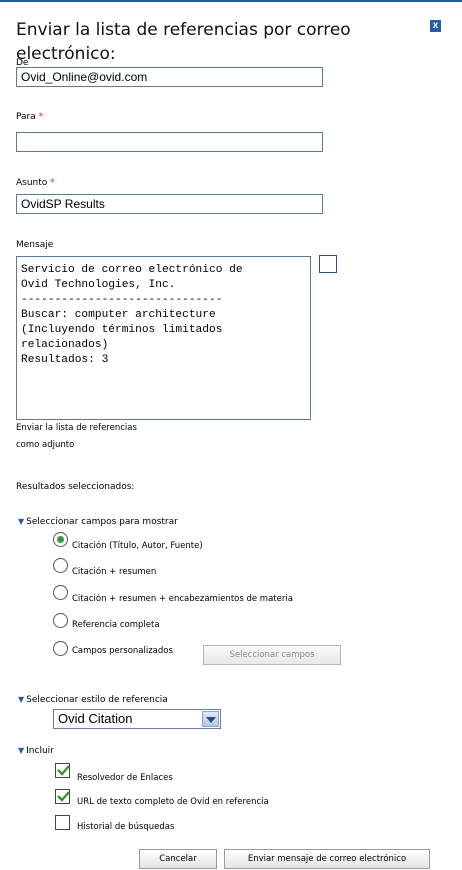 This screenshot has height=870, width=462. I want to click on message-line: Ovid Technologies, Inc., so click(98, 285).